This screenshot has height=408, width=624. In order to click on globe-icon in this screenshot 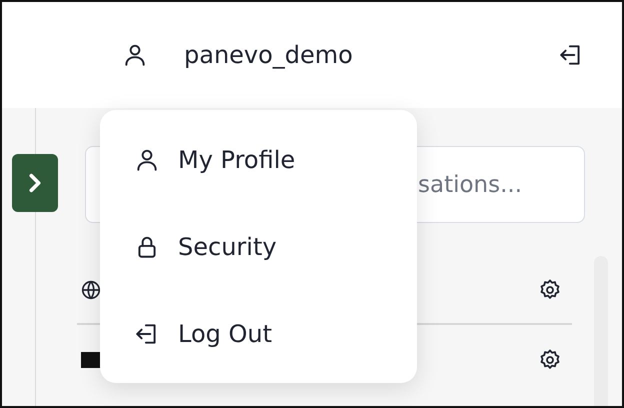, I will do `click(91, 290)`.